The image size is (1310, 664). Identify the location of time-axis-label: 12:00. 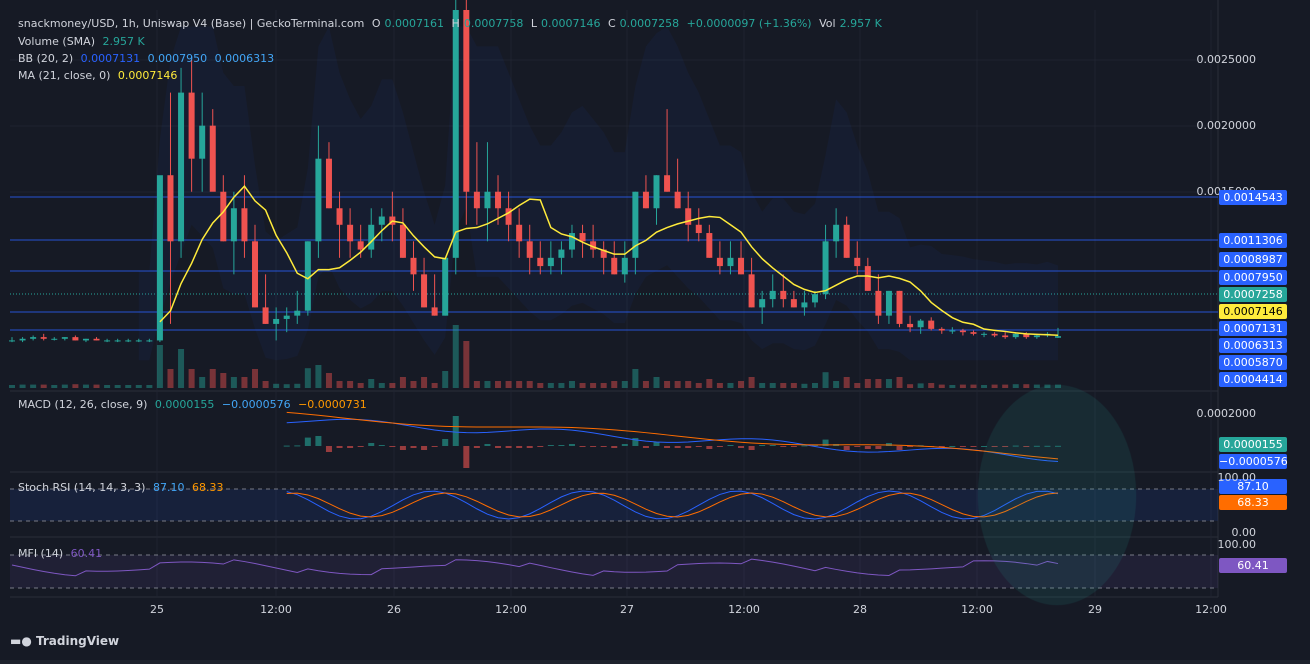
(1211, 609).